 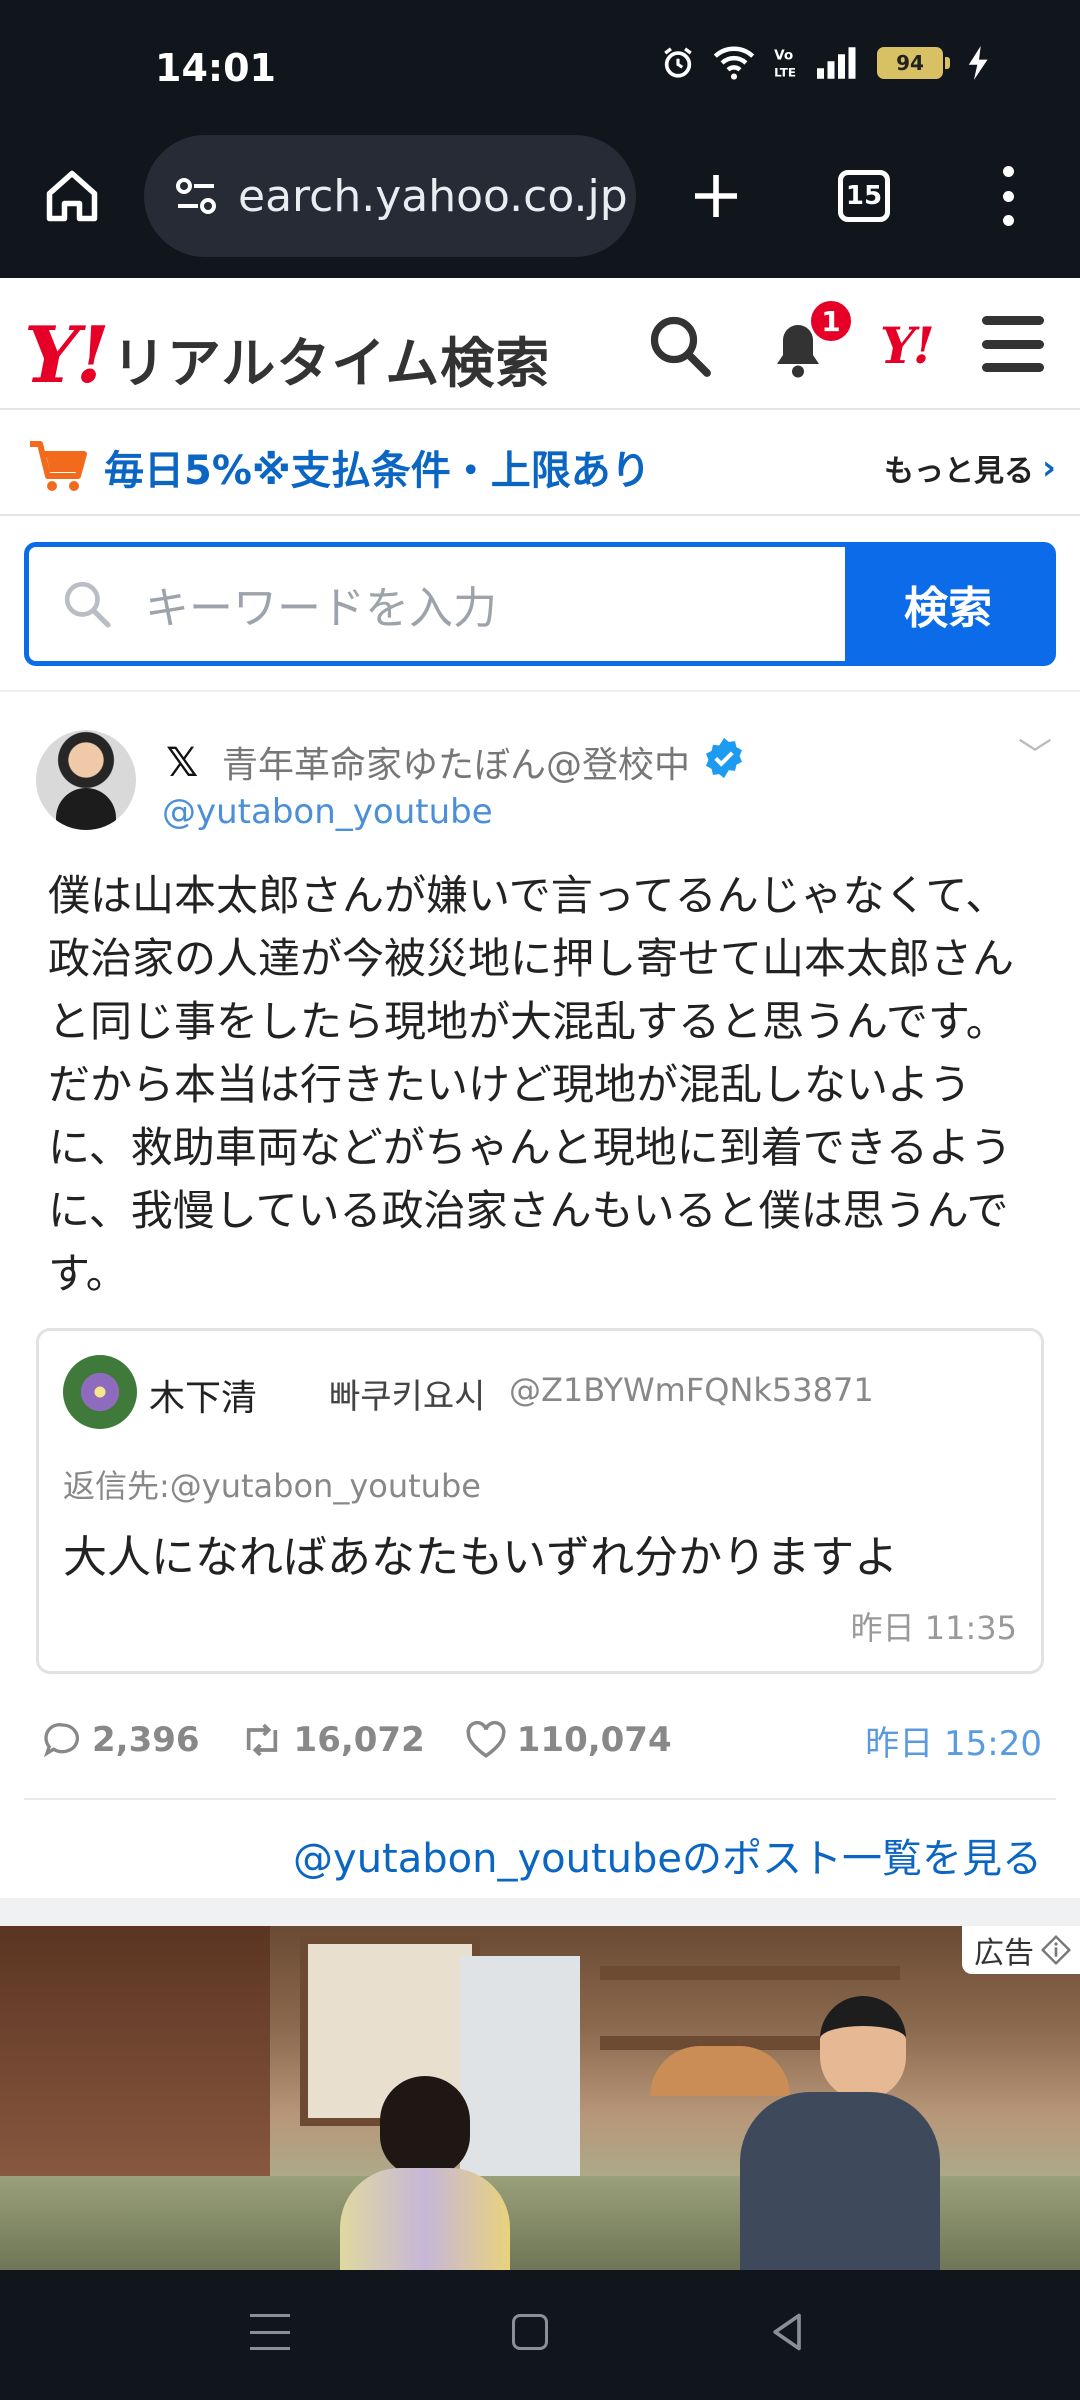 I want to click on like-count-value: 110,074, so click(x=594, y=1740).